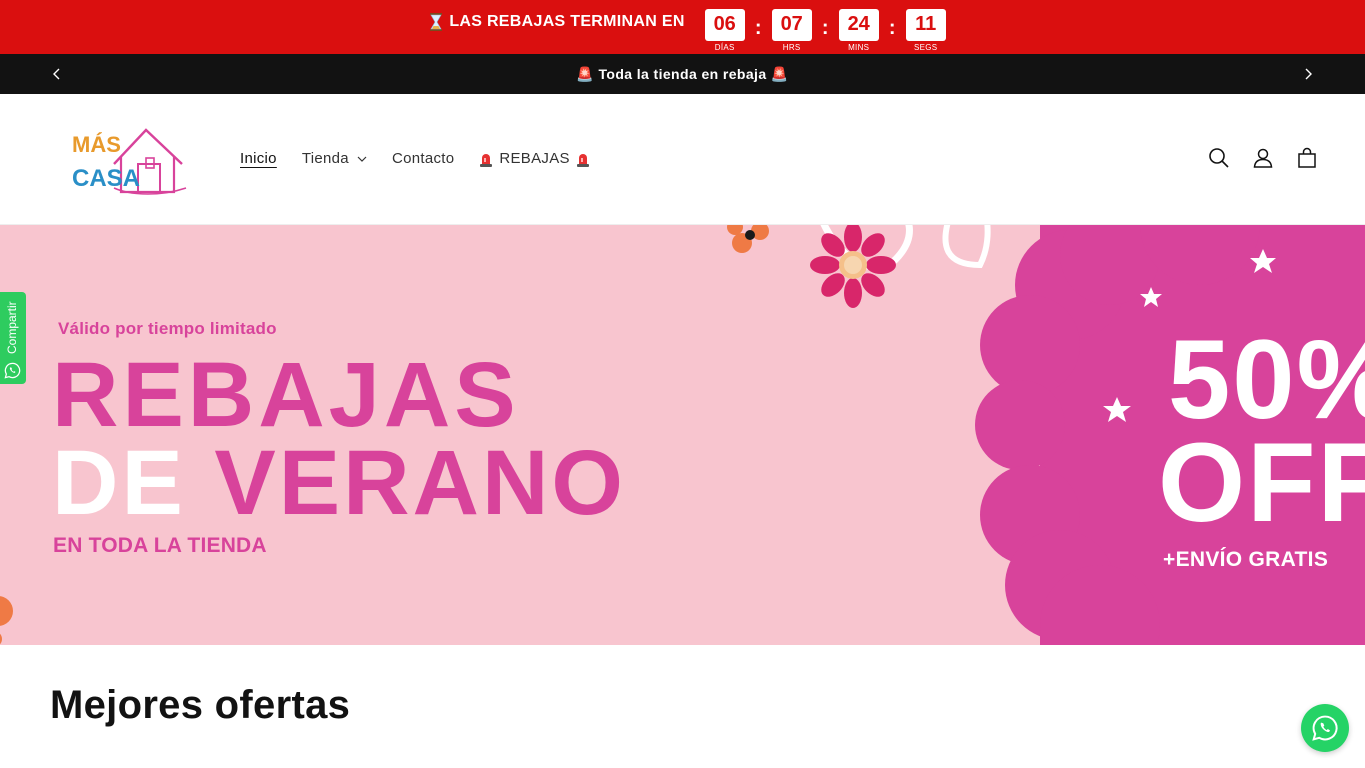  What do you see at coordinates (1246, 559) in the screenshot?
I see `hero-shipping: +ENVÍO GRATIS` at bounding box center [1246, 559].